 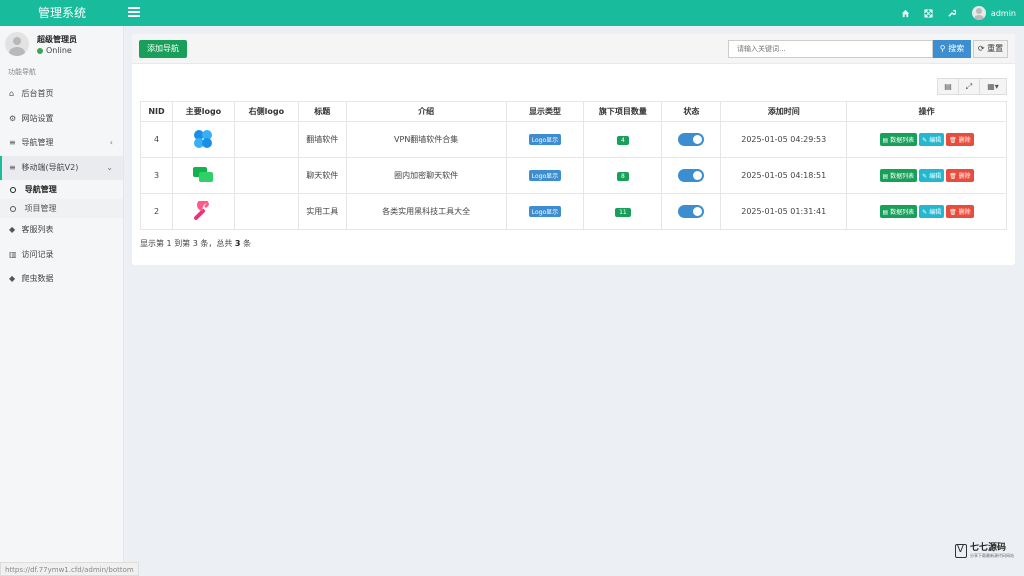 I want to click on sidebar-item-service-list: ◆ 客服列表, so click(x=61, y=230).